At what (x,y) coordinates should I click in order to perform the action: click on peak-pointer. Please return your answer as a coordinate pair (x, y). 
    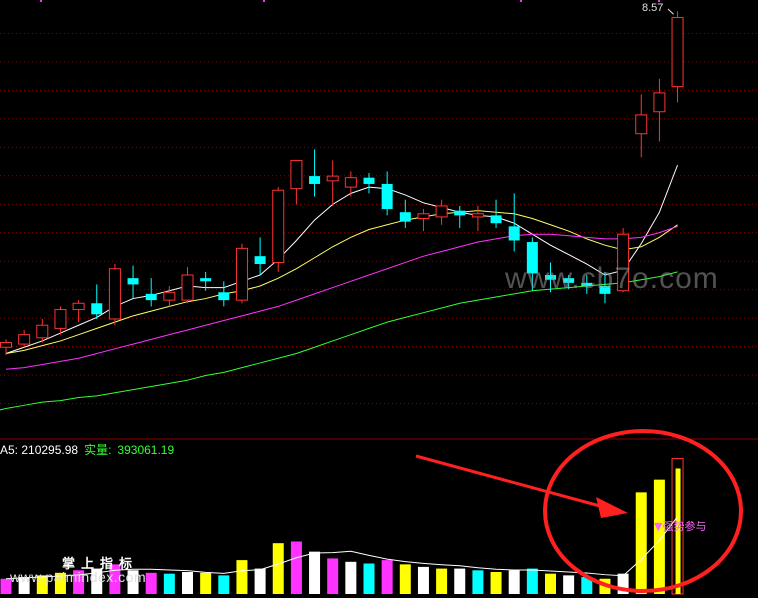
    Looking at the image, I should click on (670, 11).